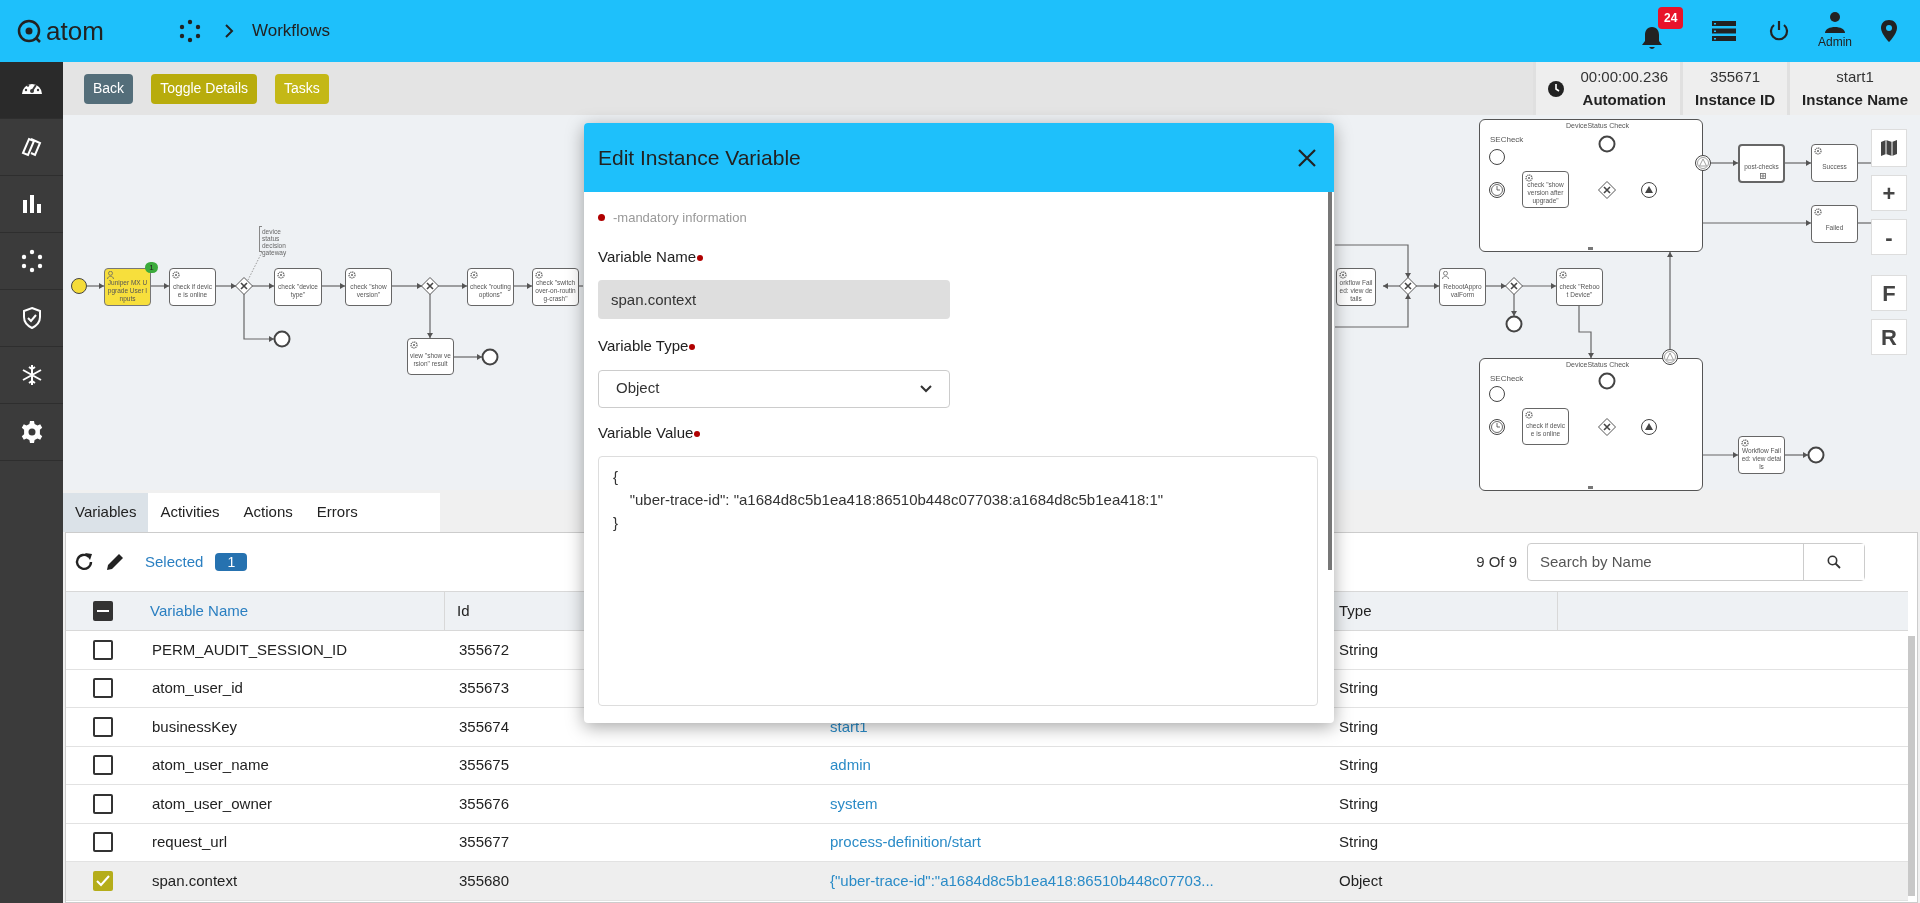 The height and width of the screenshot is (903, 1920). Describe the element at coordinates (1652, 38) in the screenshot. I see `bell-icon` at that location.